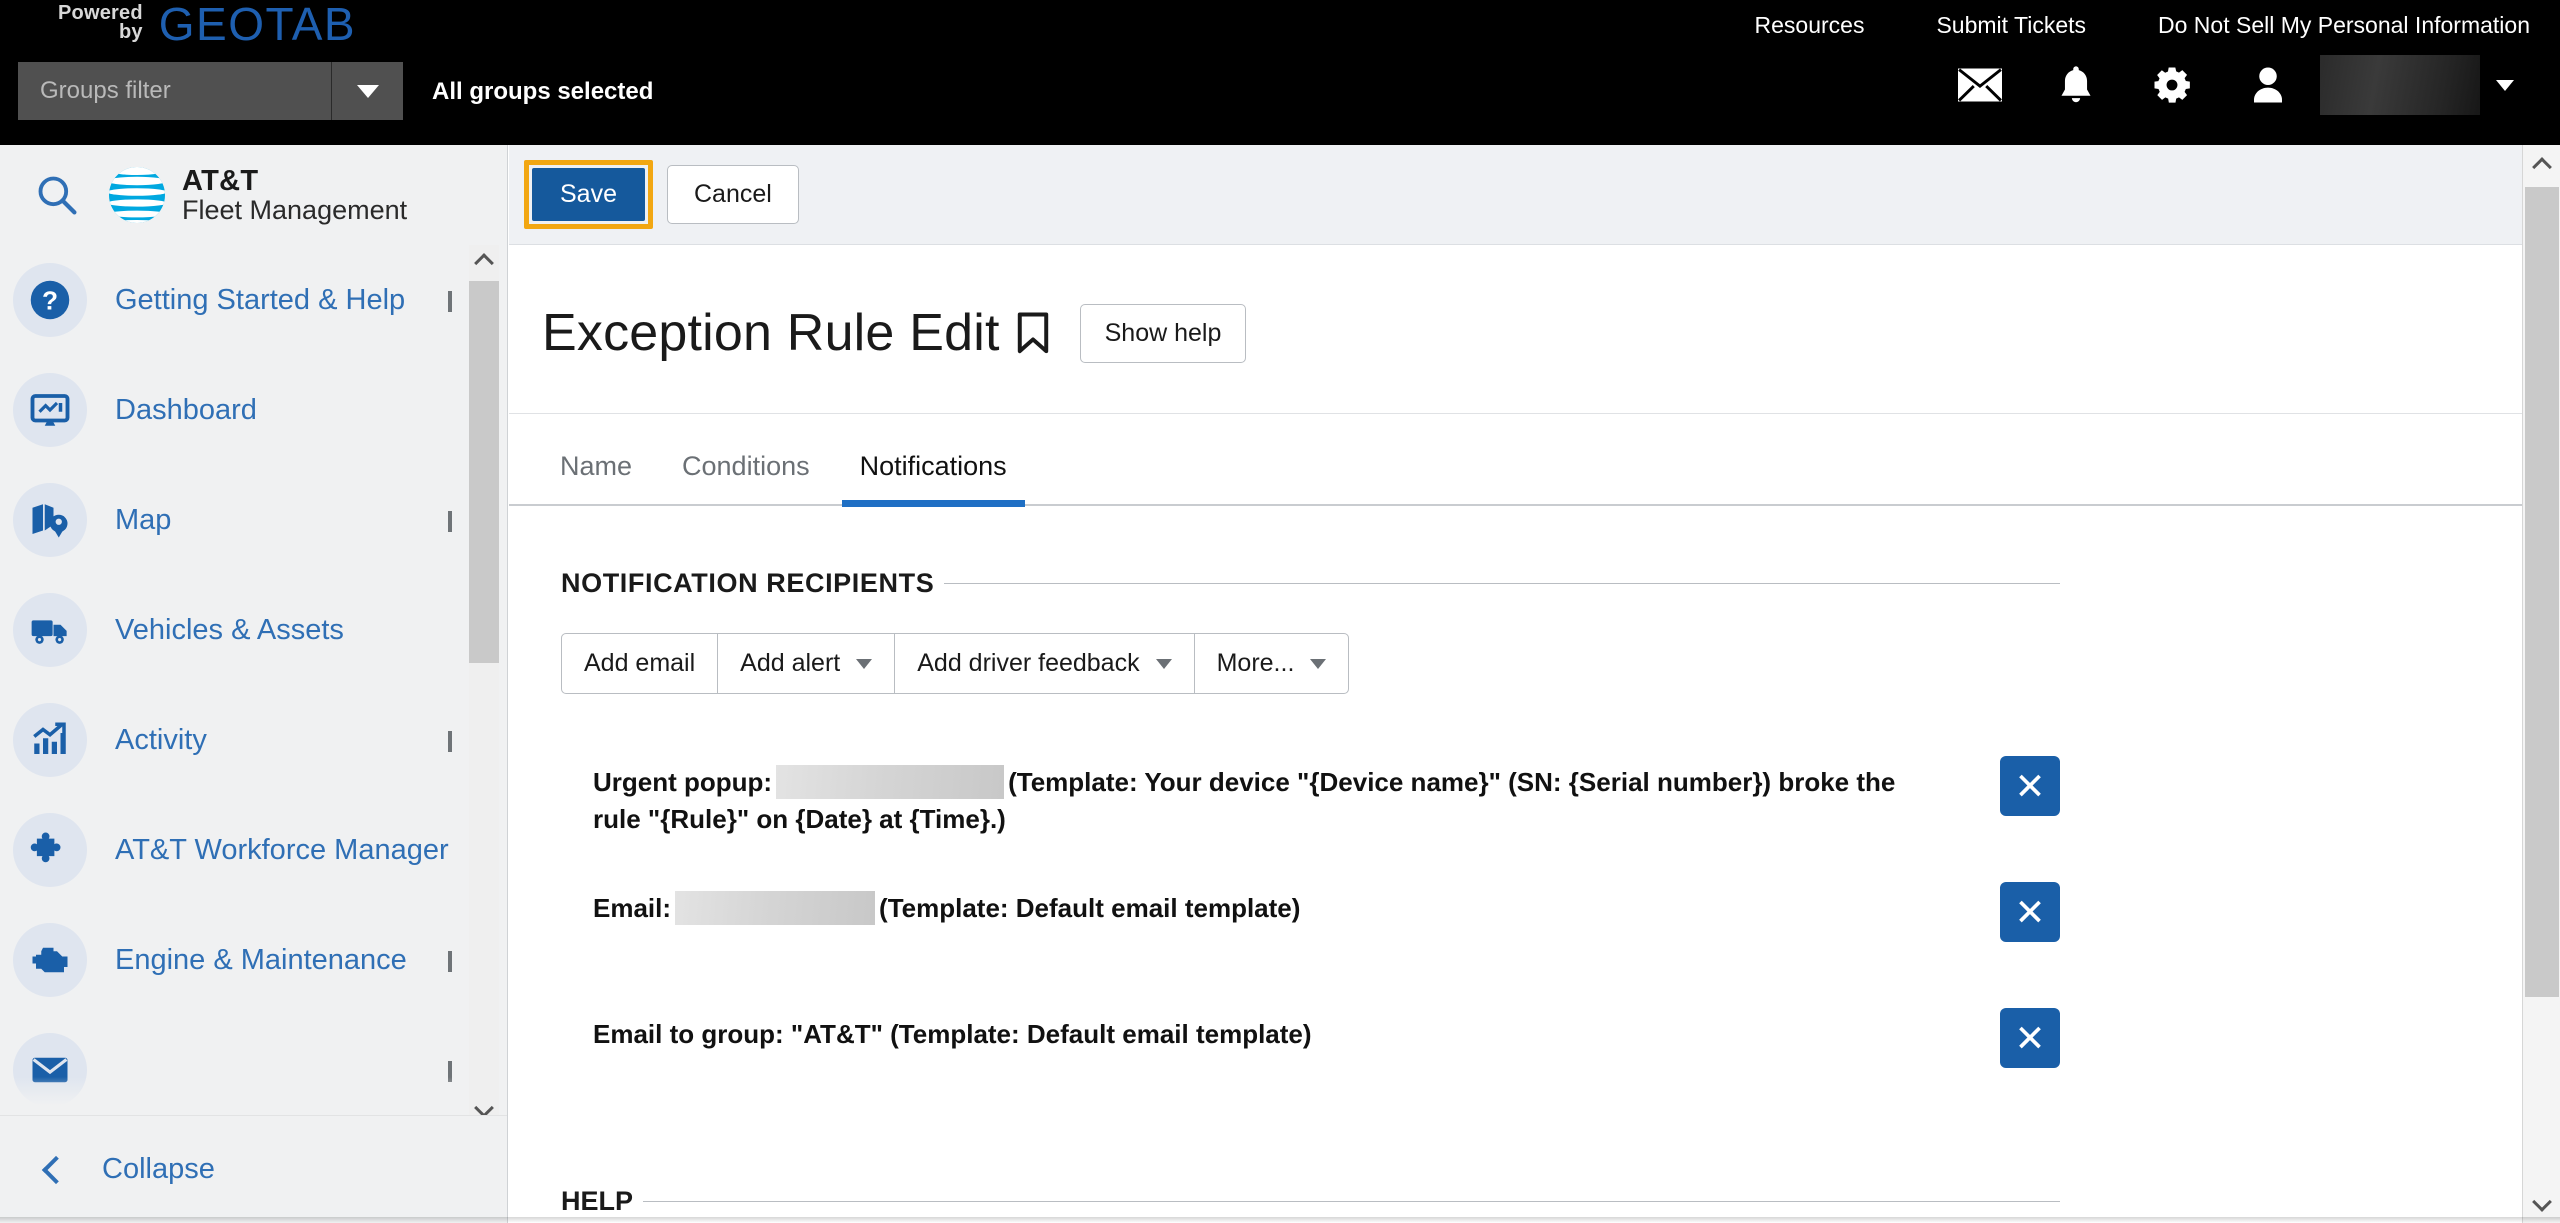 The image size is (2560, 1223). I want to click on sidebar-item-label: Vehicles & Assets, so click(229, 629).